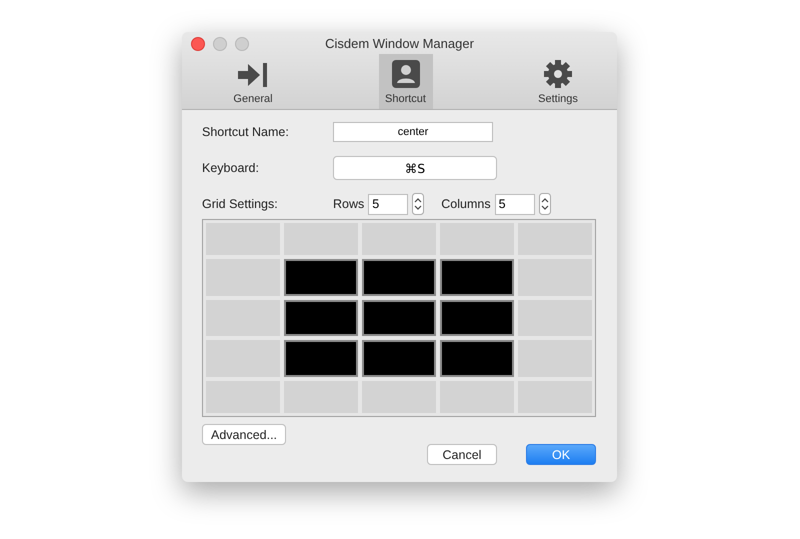 The width and height of the screenshot is (800, 539). I want to click on columns-field: 5, so click(514, 204).